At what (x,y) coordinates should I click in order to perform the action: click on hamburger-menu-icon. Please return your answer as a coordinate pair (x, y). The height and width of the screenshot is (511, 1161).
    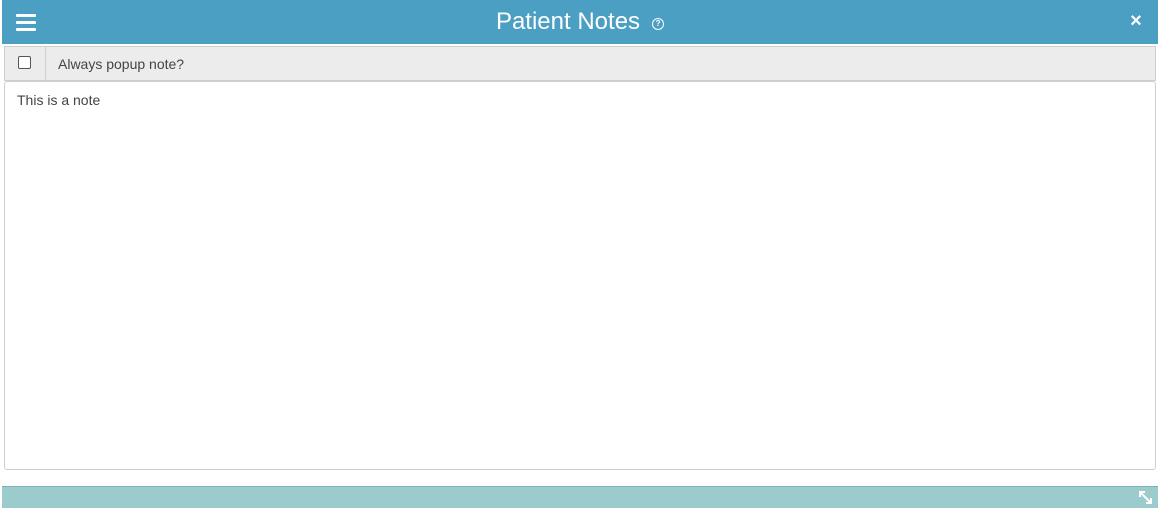
    Looking at the image, I should click on (26, 22).